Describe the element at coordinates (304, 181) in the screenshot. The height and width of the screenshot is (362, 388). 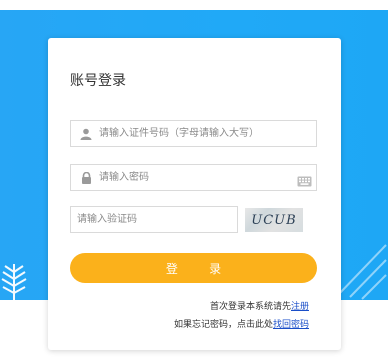
I see `keyboard-icon` at that location.